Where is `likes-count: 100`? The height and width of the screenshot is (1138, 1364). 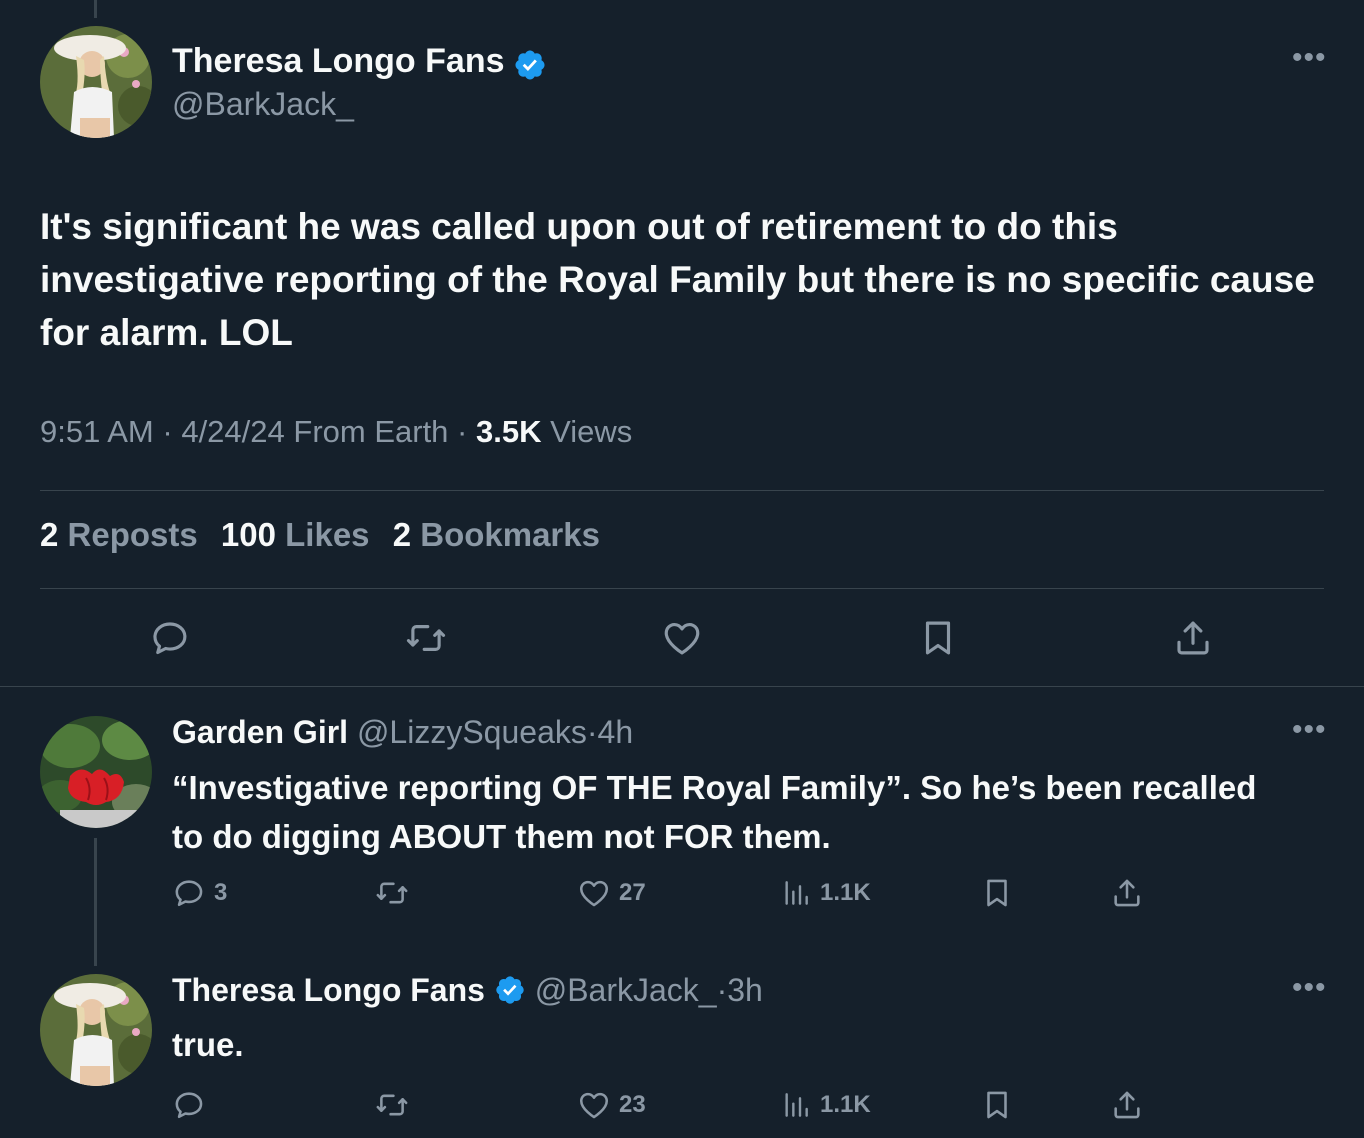 likes-count: 100 is located at coordinates (248, 534).